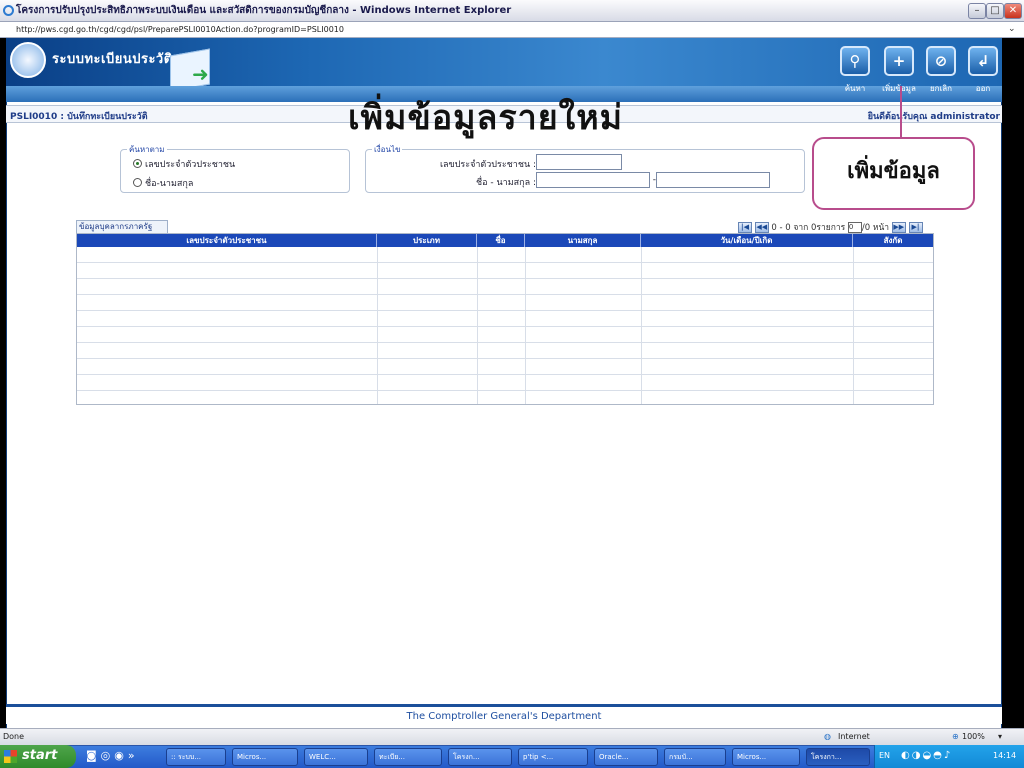  I want to click on radio-id-number: เลขประจำตัวประชาชน, so click(184, 164).